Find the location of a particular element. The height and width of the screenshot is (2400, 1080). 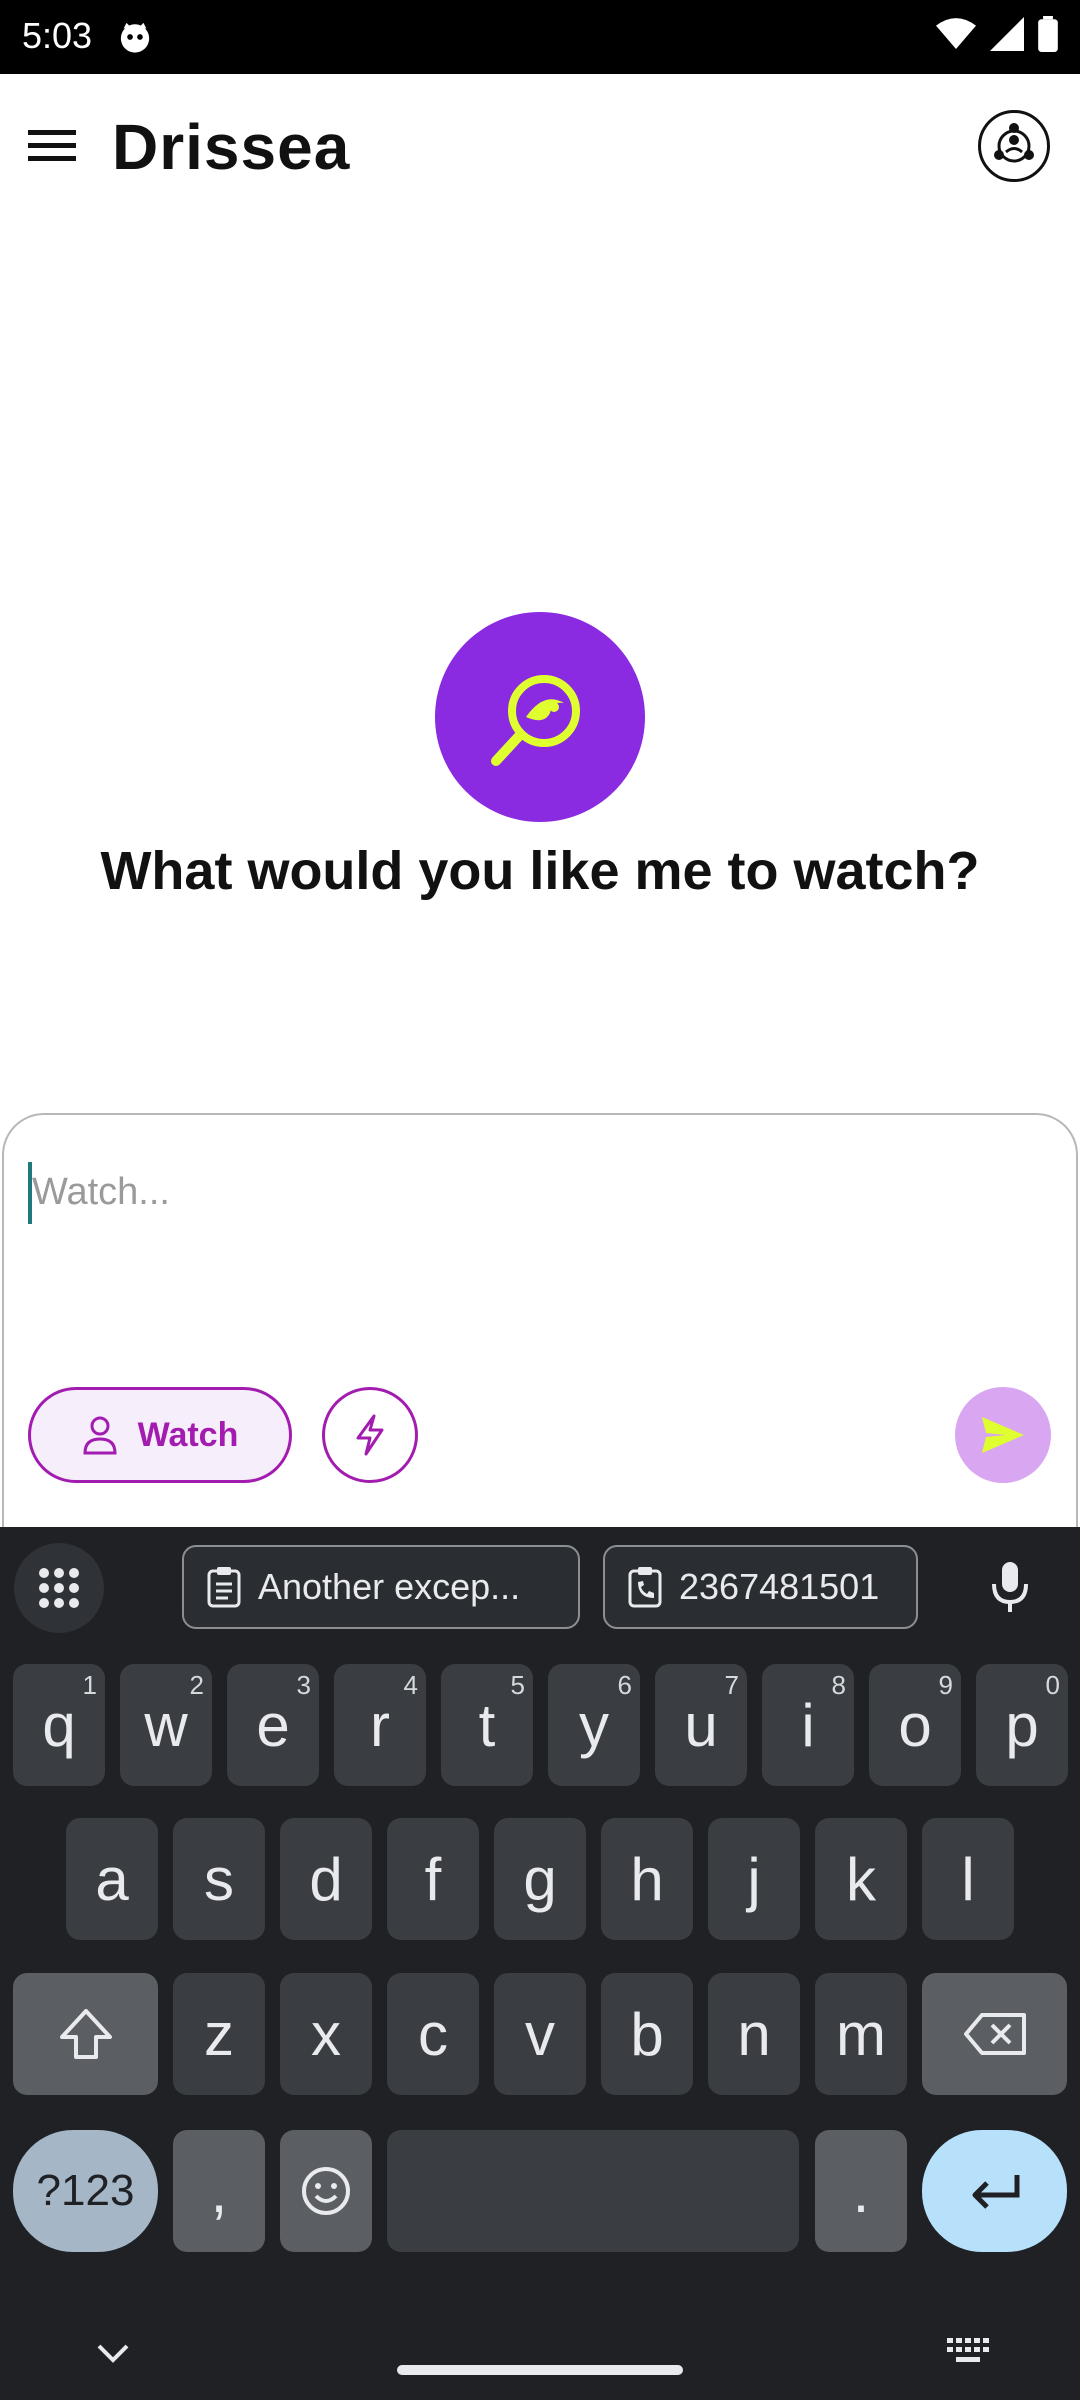

key-label: o is located at coordinates (915, 1725).